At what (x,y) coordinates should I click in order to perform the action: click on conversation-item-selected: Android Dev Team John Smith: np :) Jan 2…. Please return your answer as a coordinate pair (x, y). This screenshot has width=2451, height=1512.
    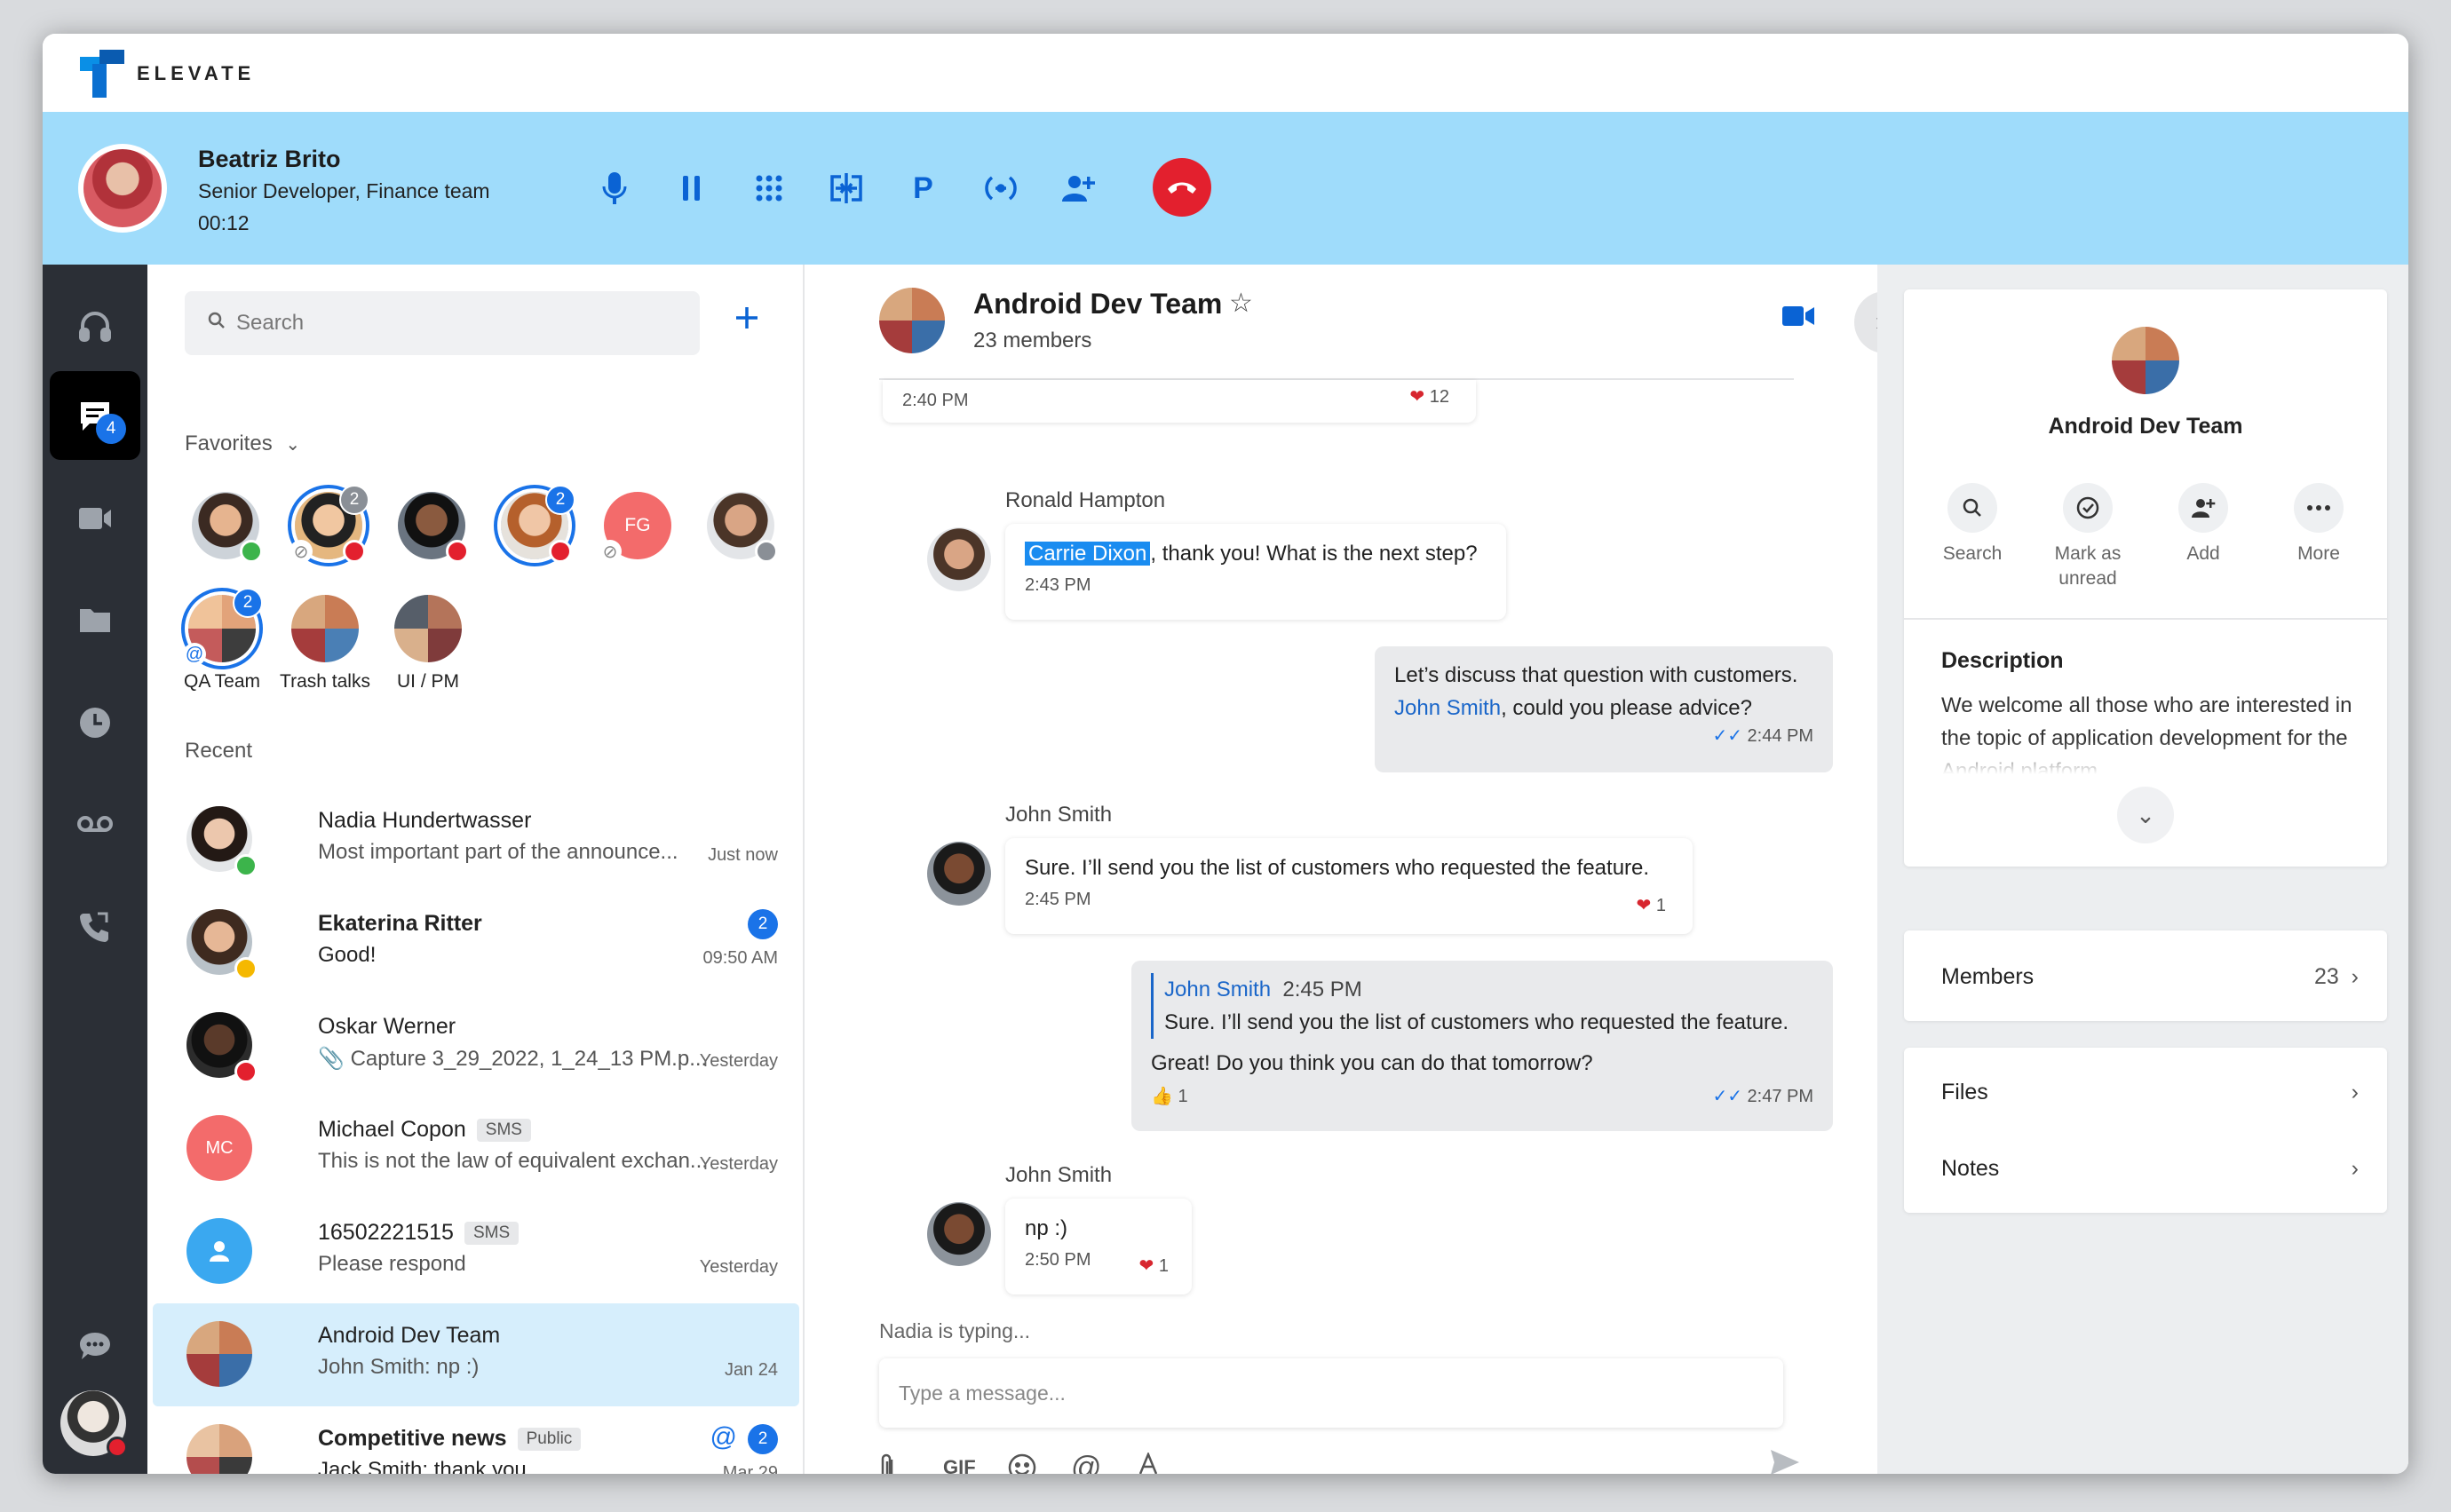
    Looking at the image, I should click on (476, 1354).